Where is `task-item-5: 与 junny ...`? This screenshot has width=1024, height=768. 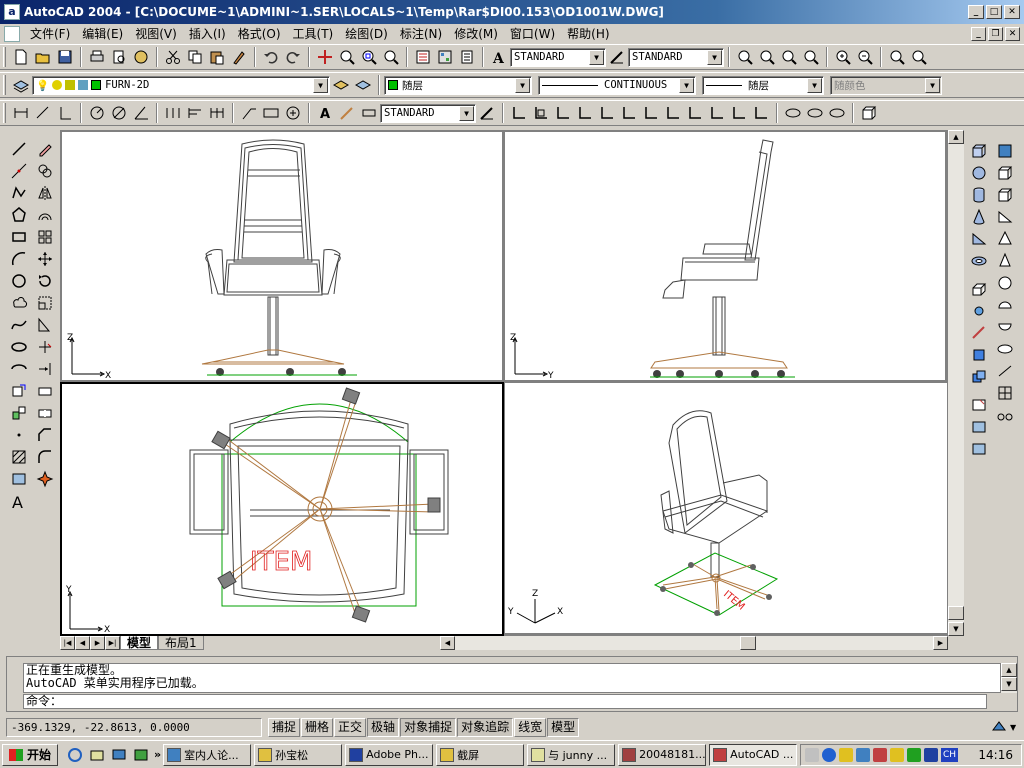 task-item-5: 与 junny ... is located at coordinates (571, 754).